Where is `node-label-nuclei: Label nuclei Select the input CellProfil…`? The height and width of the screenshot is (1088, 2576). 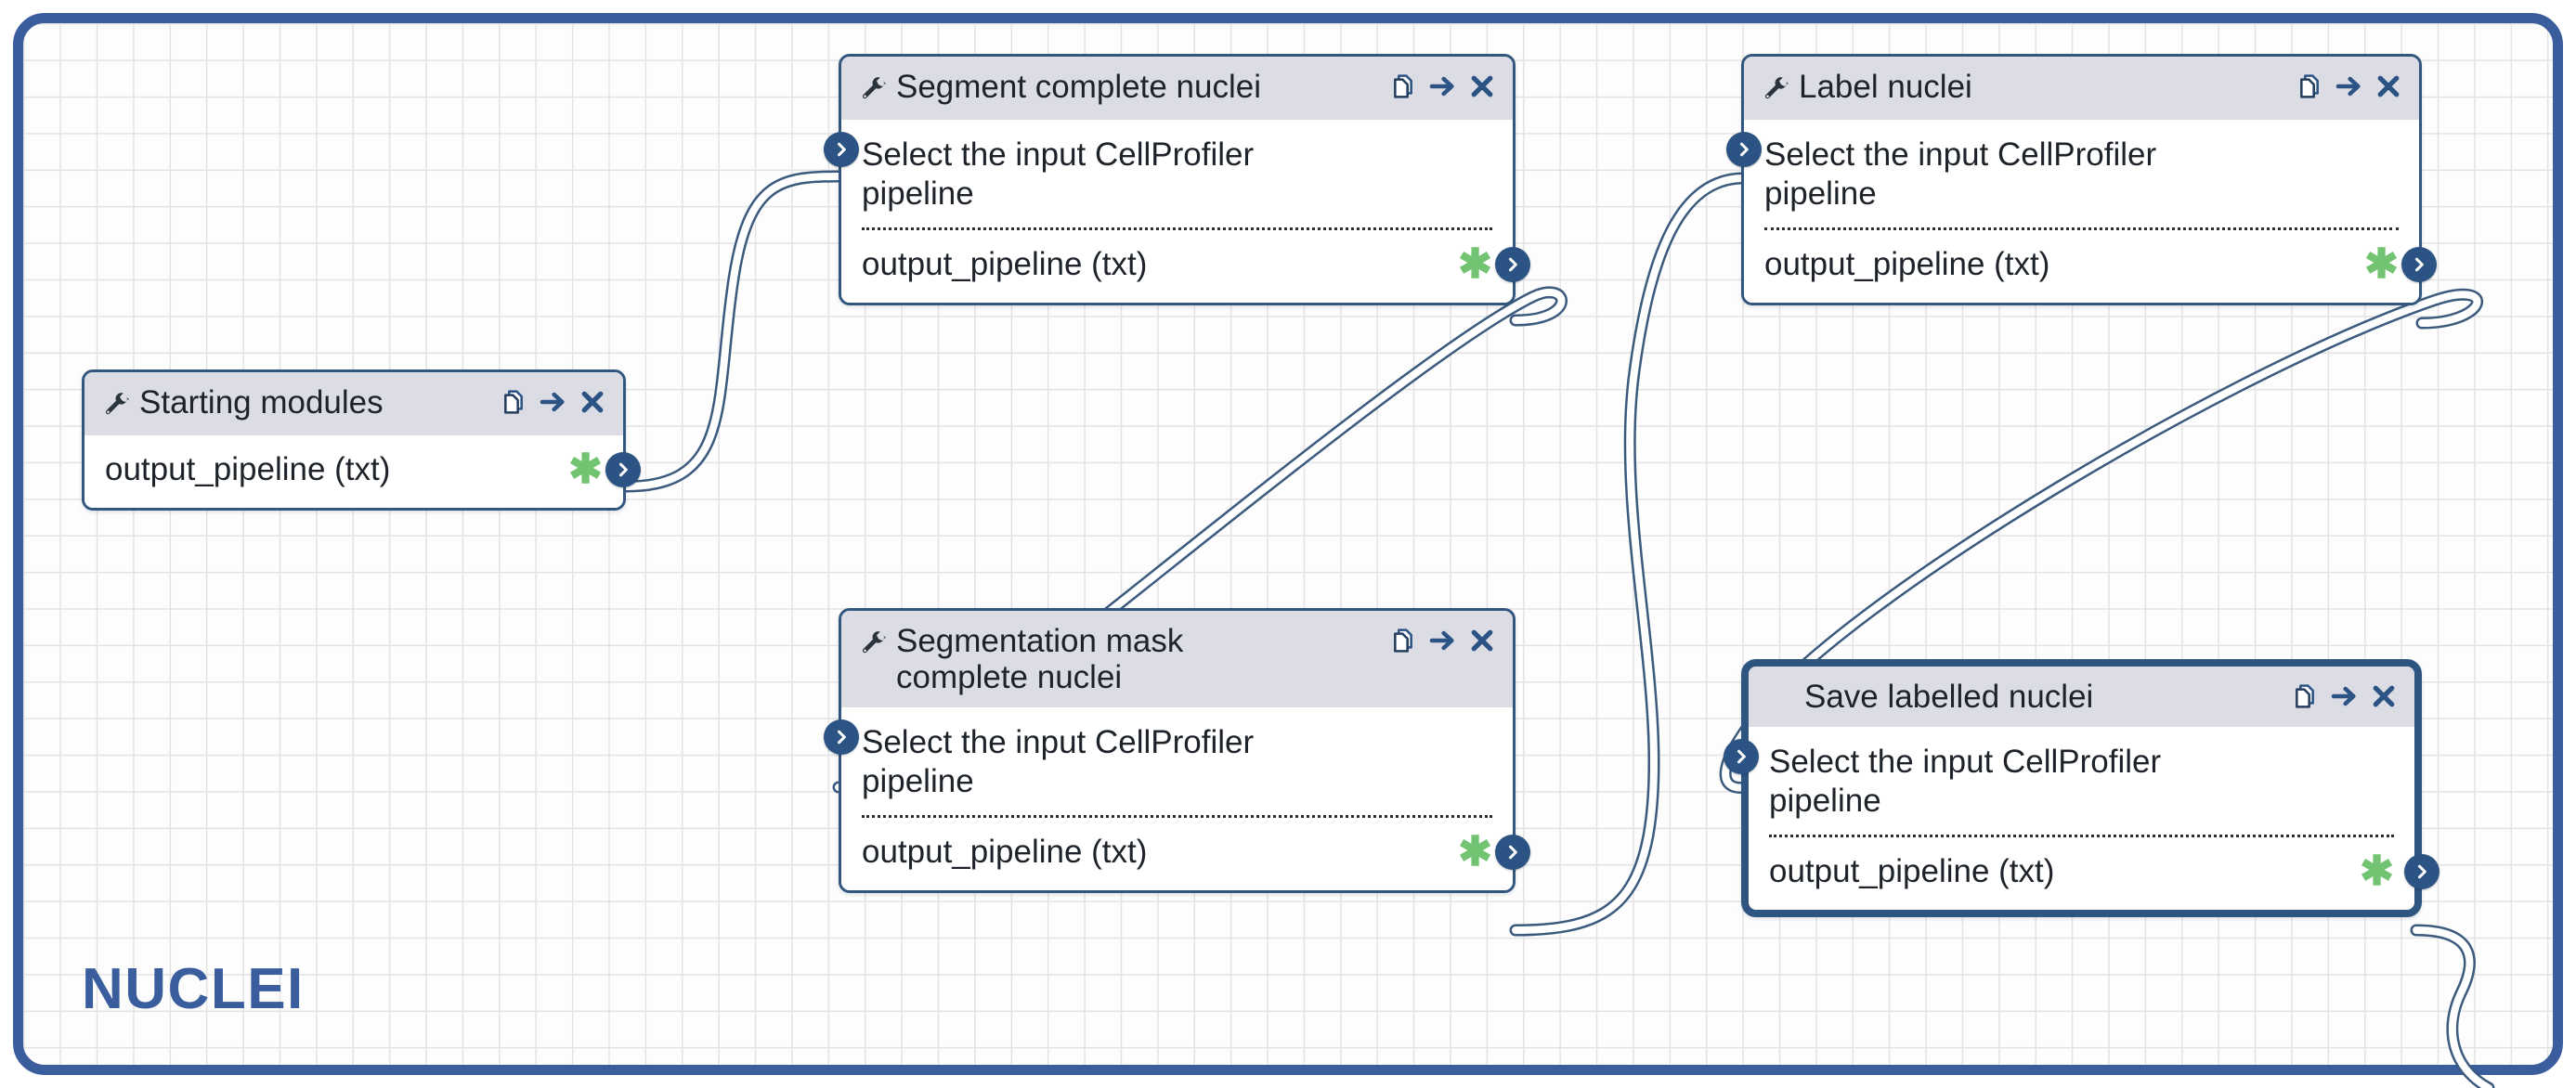 node-label-nuclei: Label nuclei Select the input CellProfil… is located at coordinates (2081, 179).